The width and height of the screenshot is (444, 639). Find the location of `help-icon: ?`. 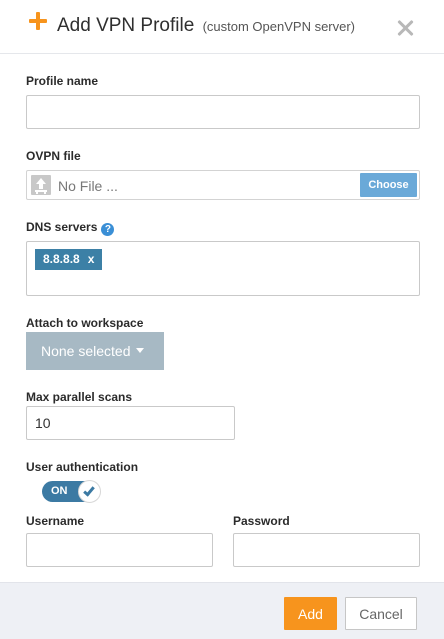

help-icon: ? is located at coordinates (108, 229).